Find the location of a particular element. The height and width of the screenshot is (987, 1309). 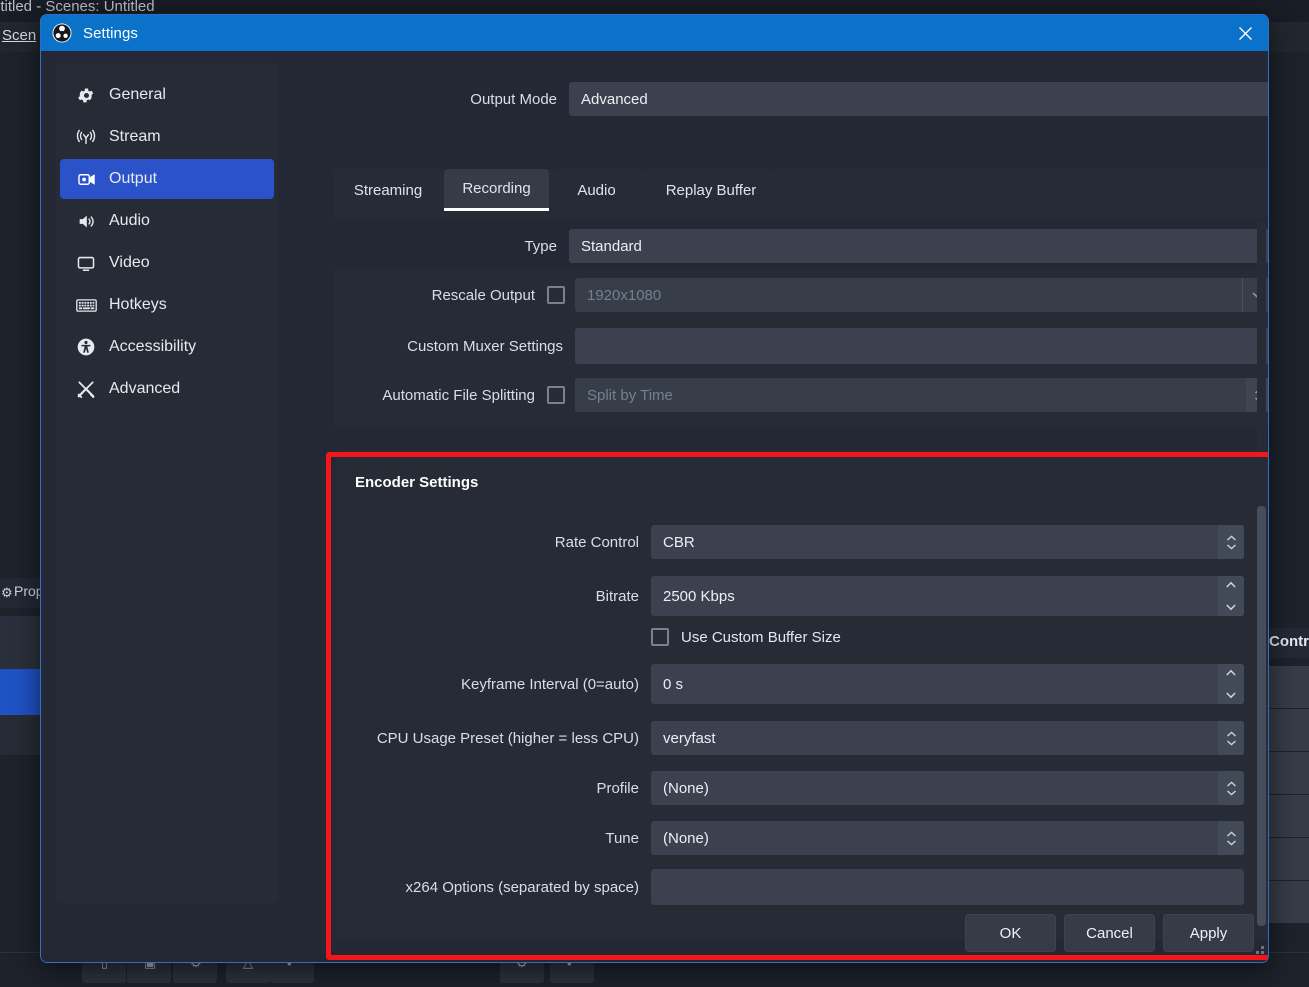

accessibility-icon is located at coordinates (86, 347).